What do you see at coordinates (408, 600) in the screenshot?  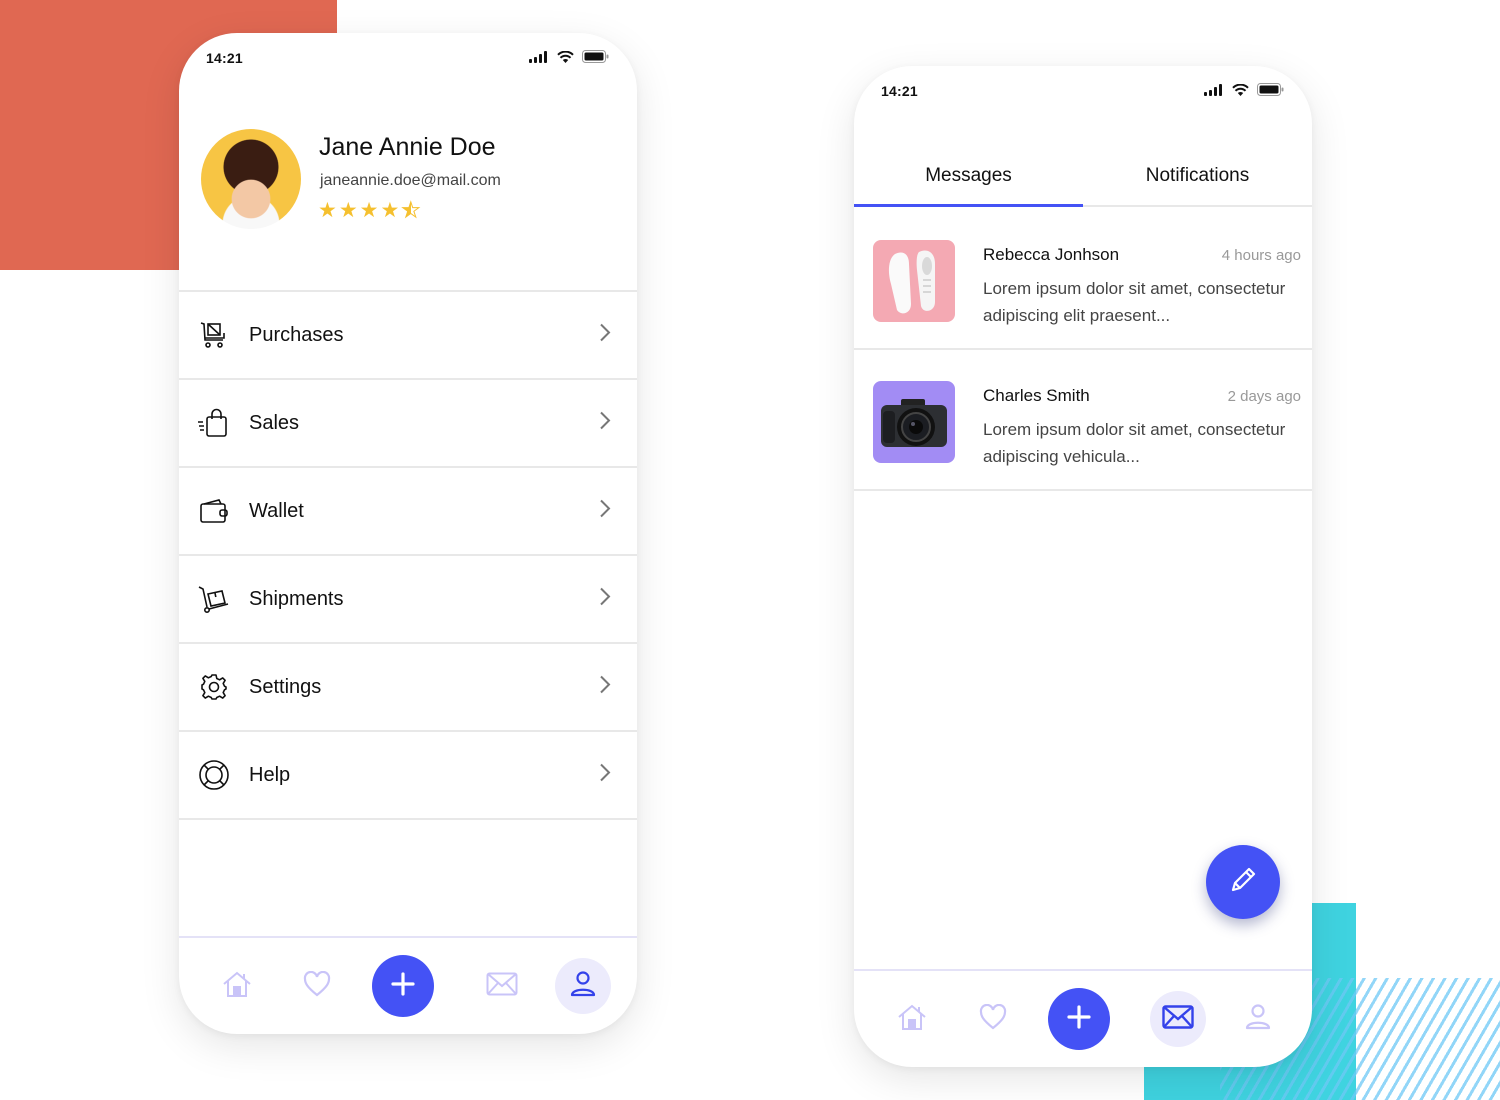 I see `menu-item-shipments: Shipments` at bounding box center [408, 600].